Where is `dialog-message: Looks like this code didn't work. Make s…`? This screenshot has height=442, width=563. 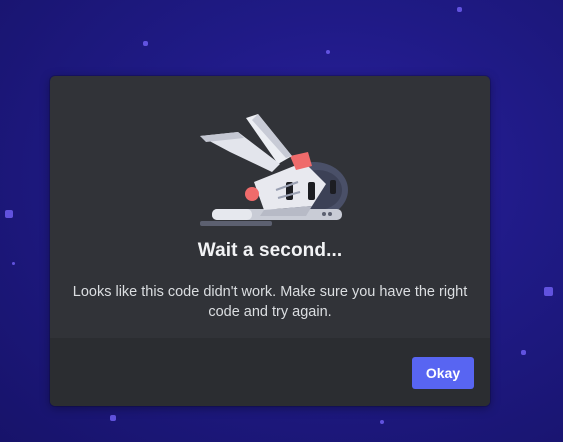
dialog-message: Looks like this code didn't work. Make s… is located at coordinates (270, 302).